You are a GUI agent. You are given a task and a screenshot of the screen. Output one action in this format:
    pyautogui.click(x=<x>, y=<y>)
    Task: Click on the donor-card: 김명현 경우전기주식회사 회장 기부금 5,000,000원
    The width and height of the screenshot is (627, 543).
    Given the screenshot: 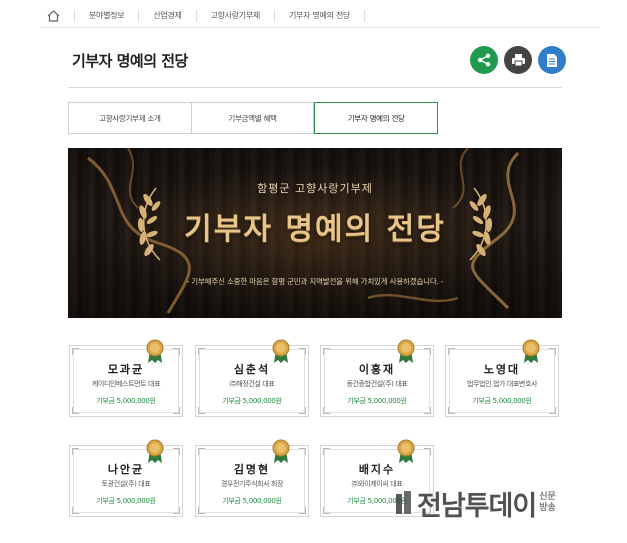 What is the action you would take?
    pyautogui.click(x=252, y=478)
    